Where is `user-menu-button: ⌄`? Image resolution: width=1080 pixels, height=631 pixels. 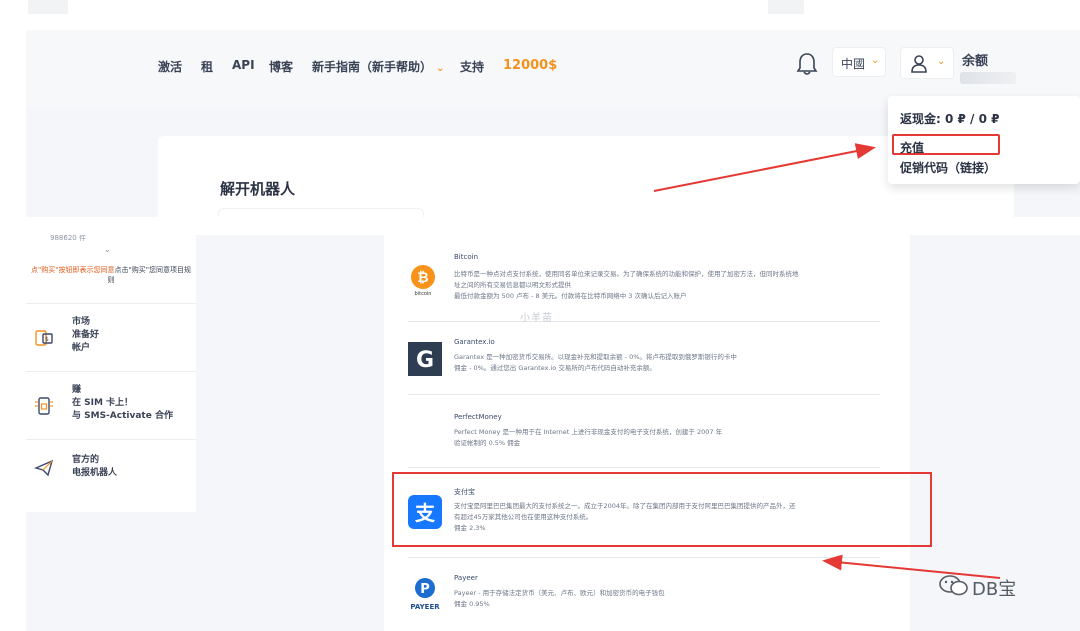 user-menu-button: ⌄ is located at coordinates (927, 63).